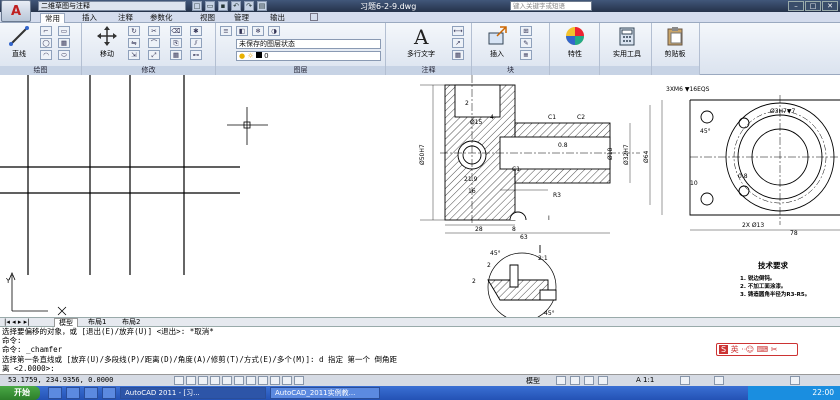 This screenshot has width=840, height=400. What do you see at coordinates (526, 31) in the screenshot?
I see `create-block-icon: ⊞` at bounding box center [526, 31].